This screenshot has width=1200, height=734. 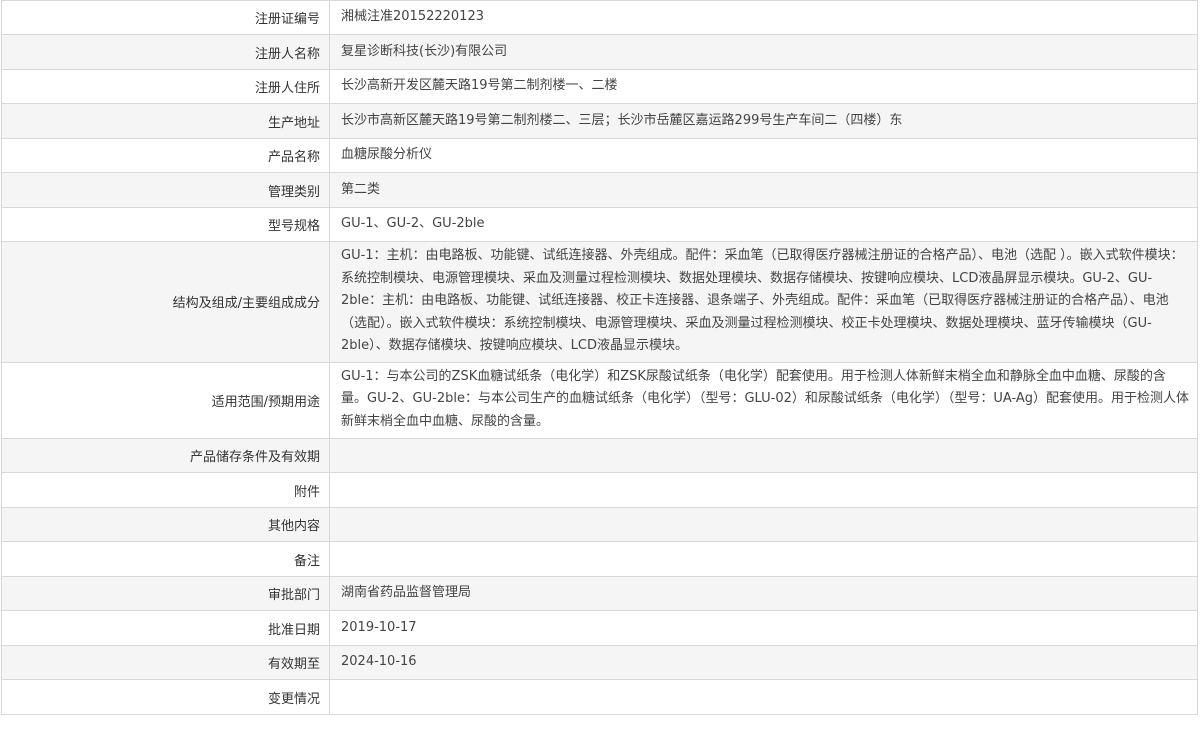 I want to click on table-row: 附件, so click(x=599, y=490).